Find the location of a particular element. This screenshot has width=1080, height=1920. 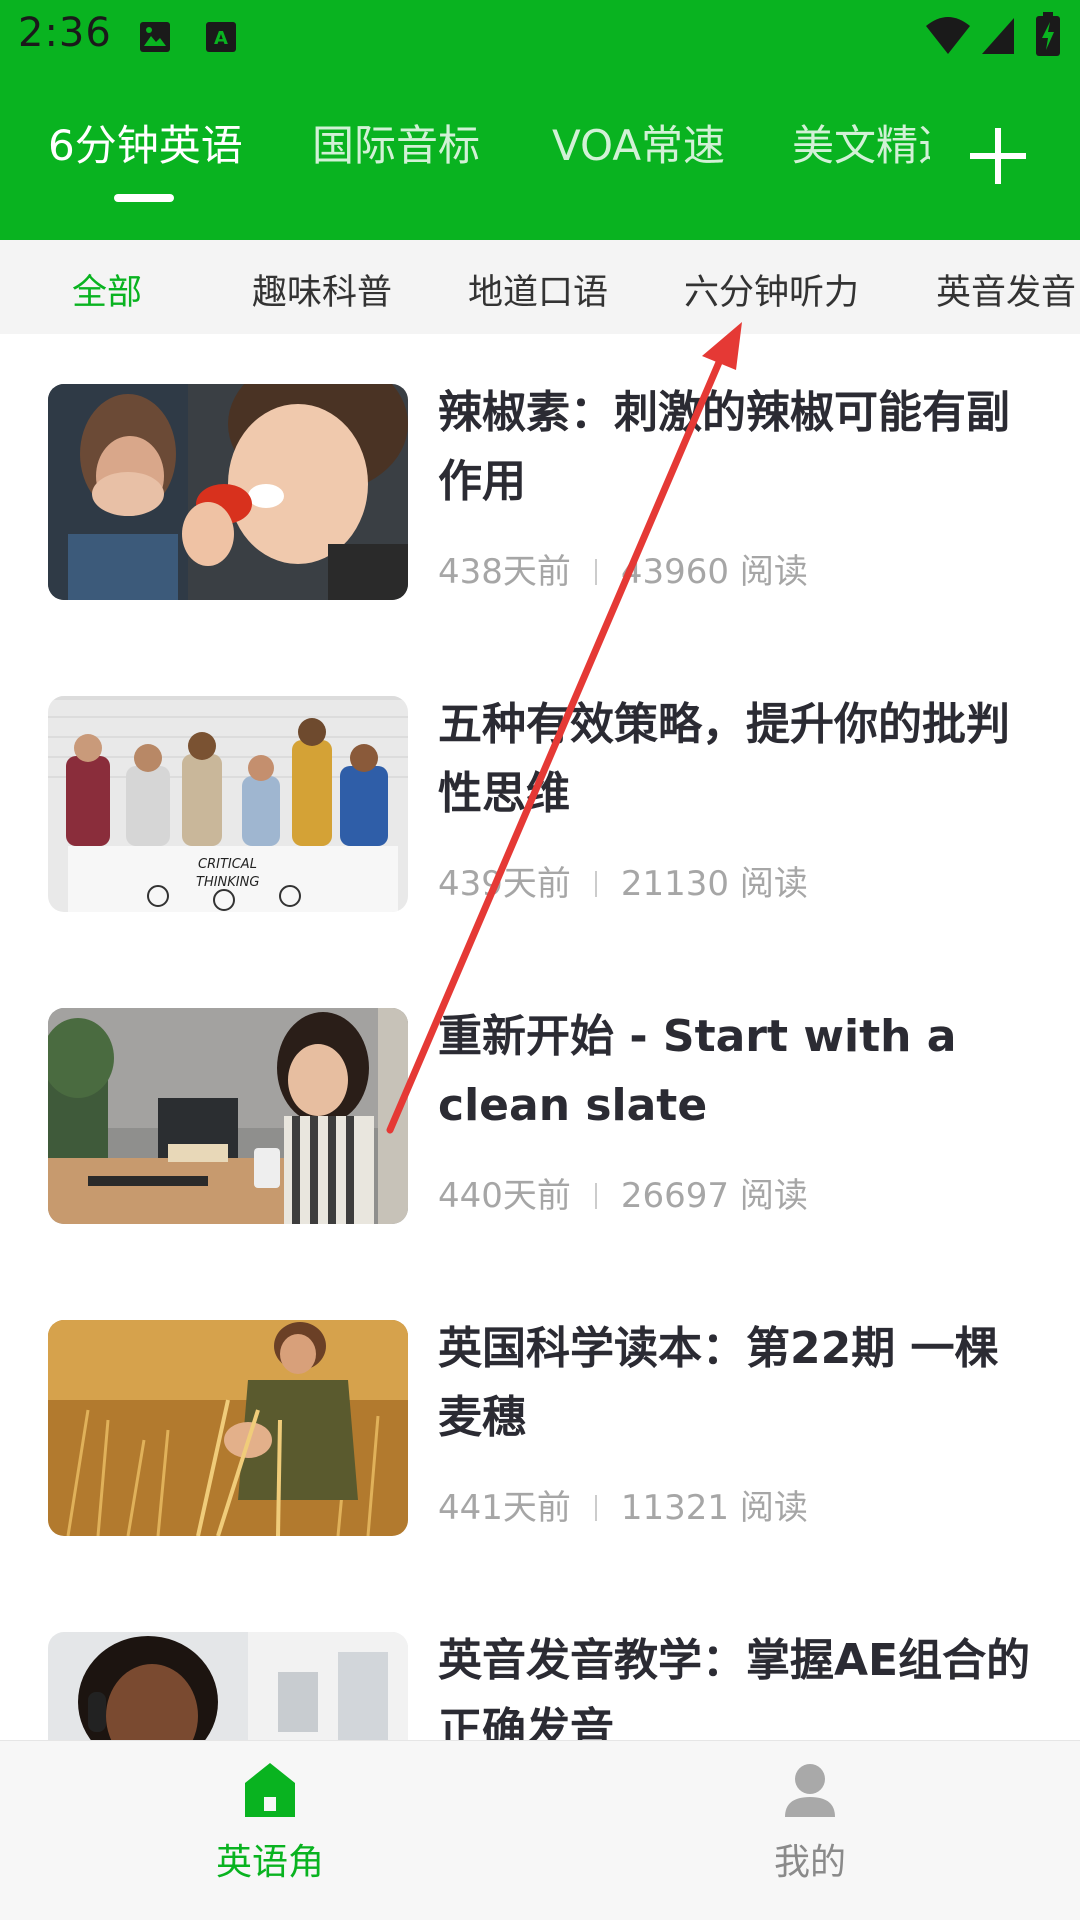

svg-text: A is located at coordinates (221, 38).